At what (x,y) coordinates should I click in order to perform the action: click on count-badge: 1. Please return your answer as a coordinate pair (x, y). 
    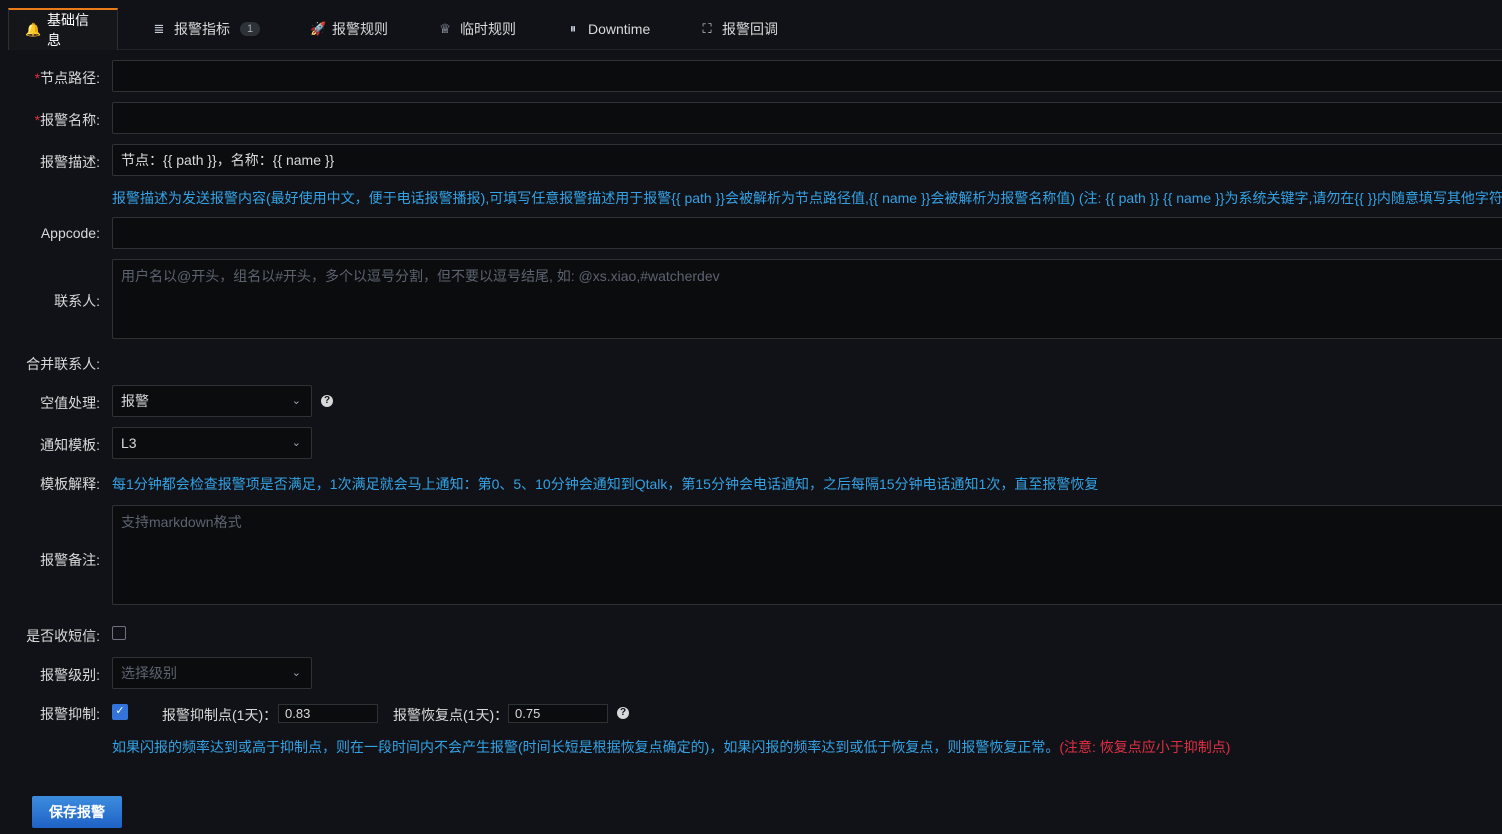
    Looking at the image, I should click on (250, 28).